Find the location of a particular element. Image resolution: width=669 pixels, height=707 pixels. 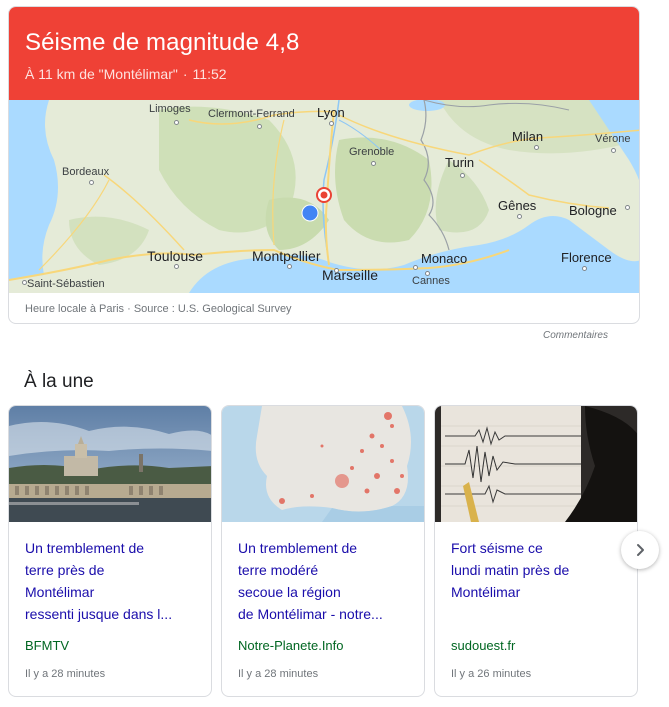

map-label-grenoble: Grenoble is located at coordinates (372, 152).